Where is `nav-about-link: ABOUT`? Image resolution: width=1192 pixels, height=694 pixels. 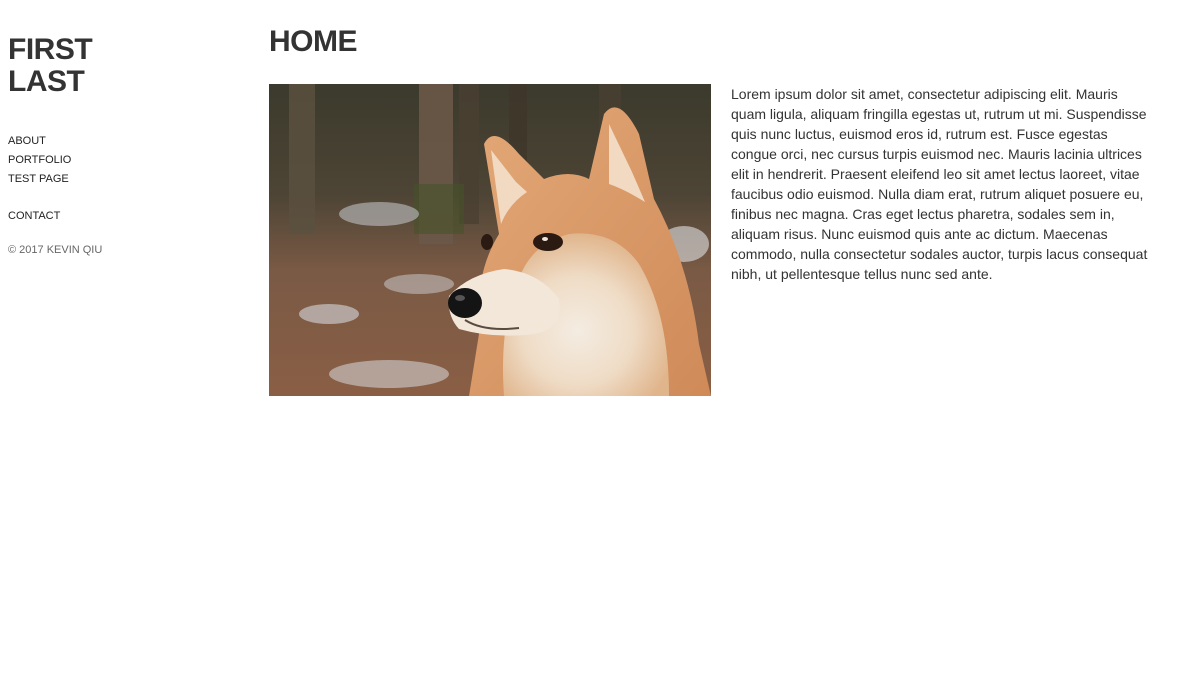 nav-about-link: ABOUT is located at coordinates (108, 141).